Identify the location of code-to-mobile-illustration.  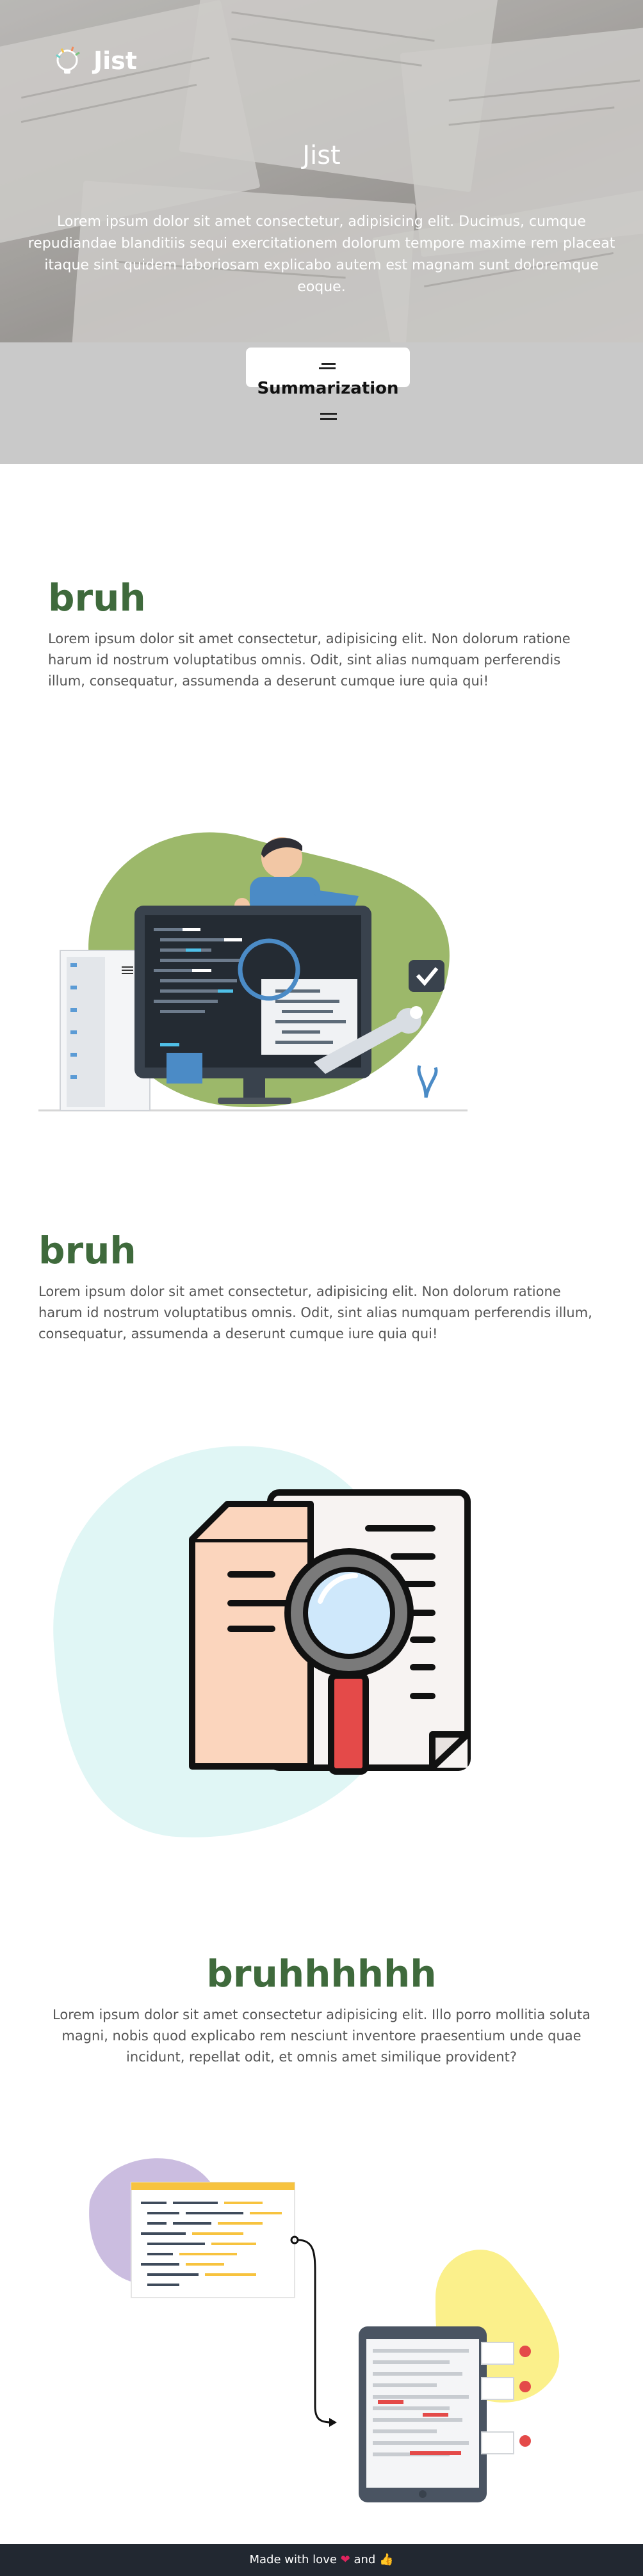
(324, 2330).